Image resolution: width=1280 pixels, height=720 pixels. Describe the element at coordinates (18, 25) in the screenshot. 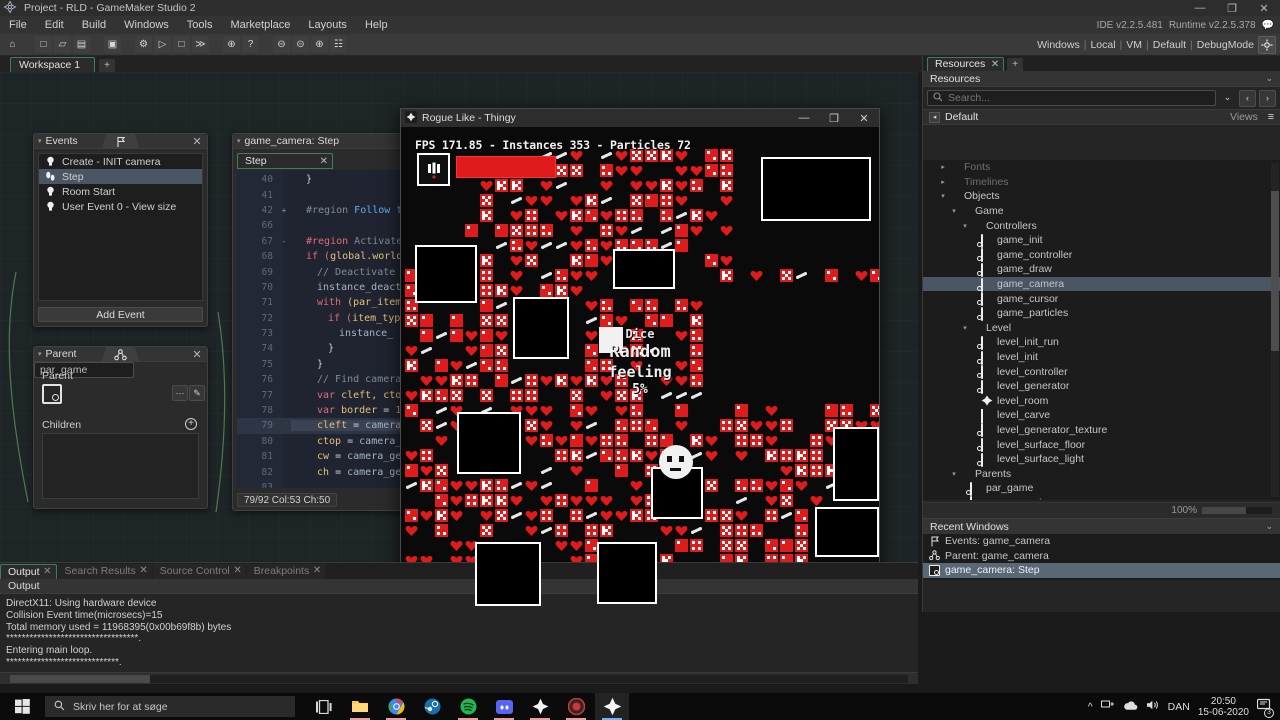

I see `menu-item-file: File` at that location.